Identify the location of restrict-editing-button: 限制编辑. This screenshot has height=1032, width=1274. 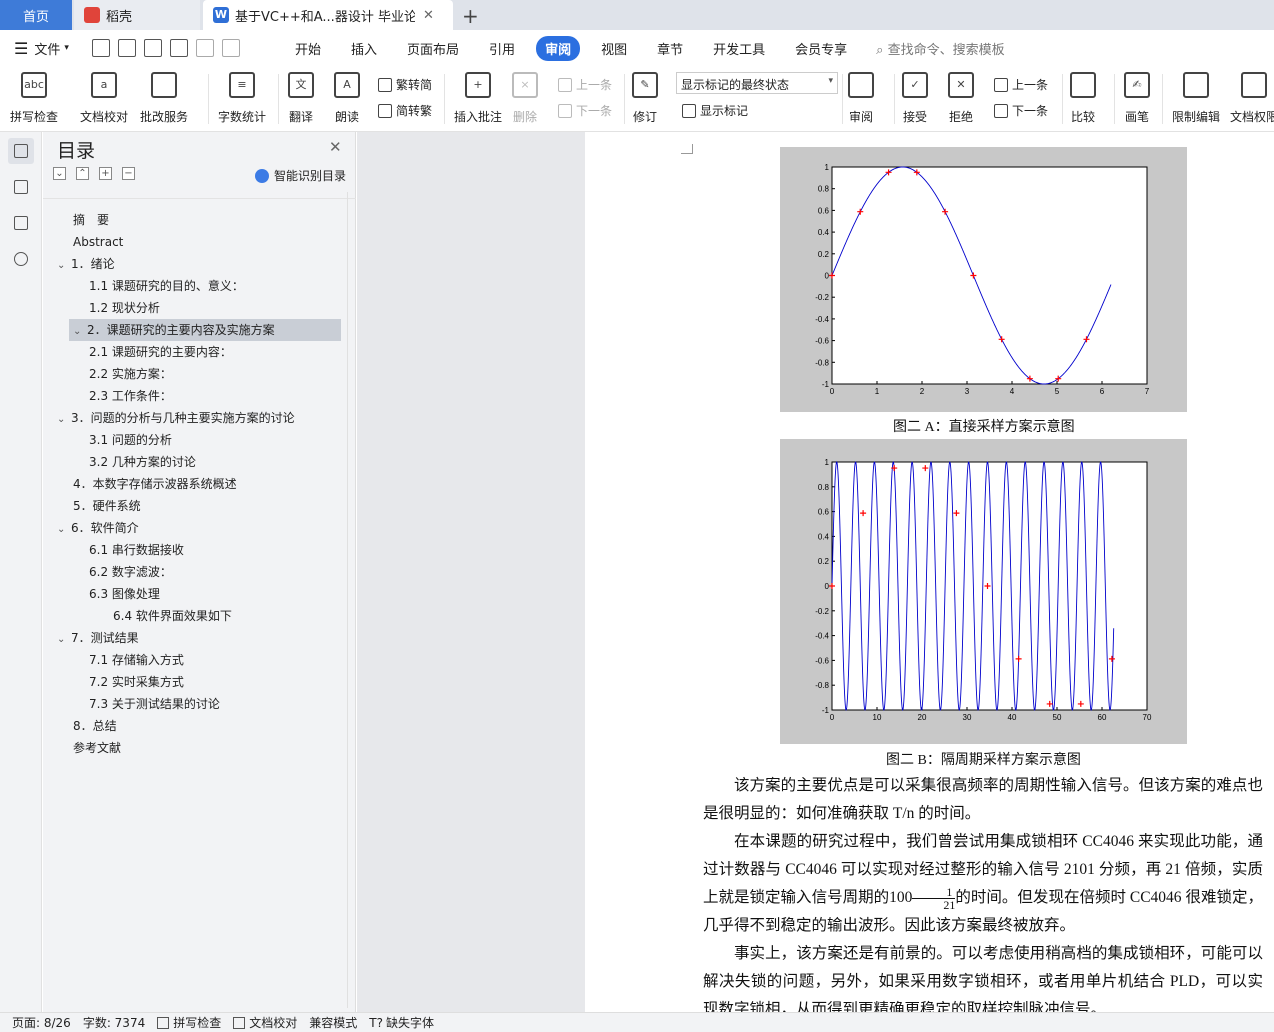
(1196, 99).